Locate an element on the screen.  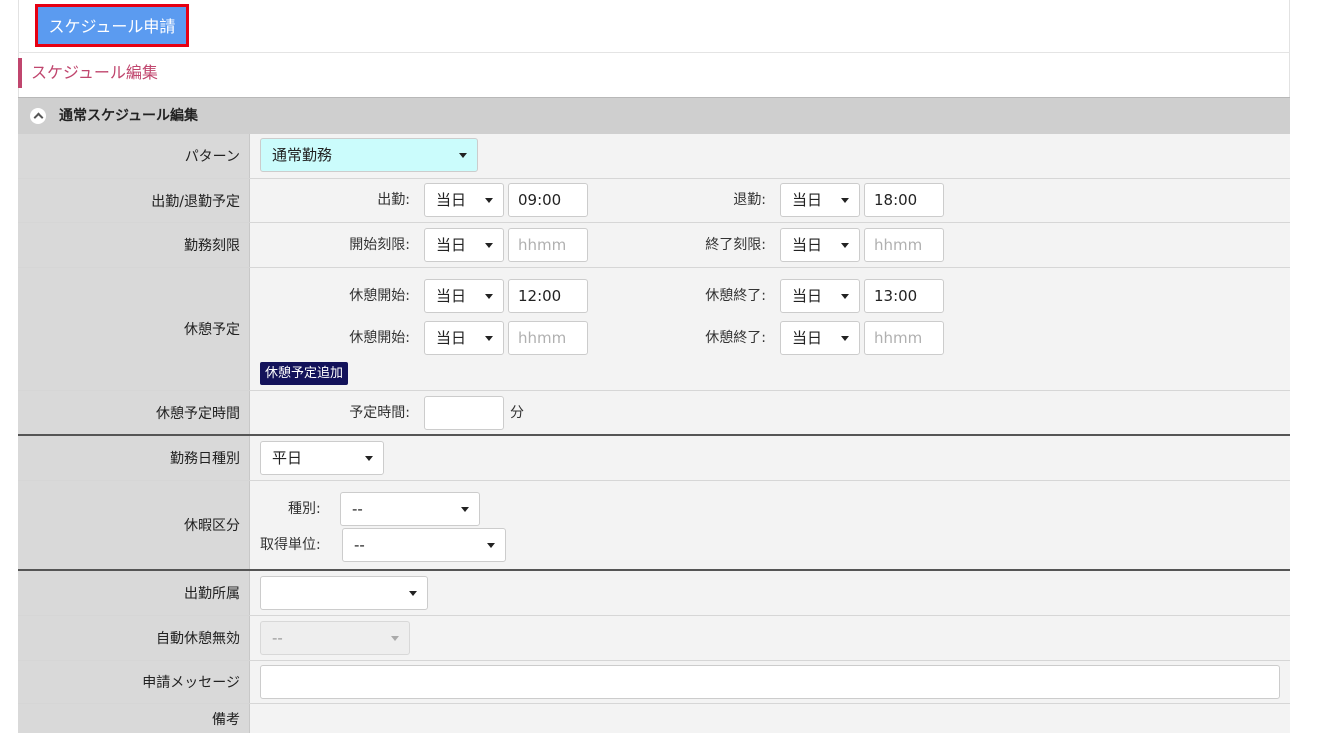
row-workday-type: 勤務日種別 平日 is located at coordinates (654, 458).